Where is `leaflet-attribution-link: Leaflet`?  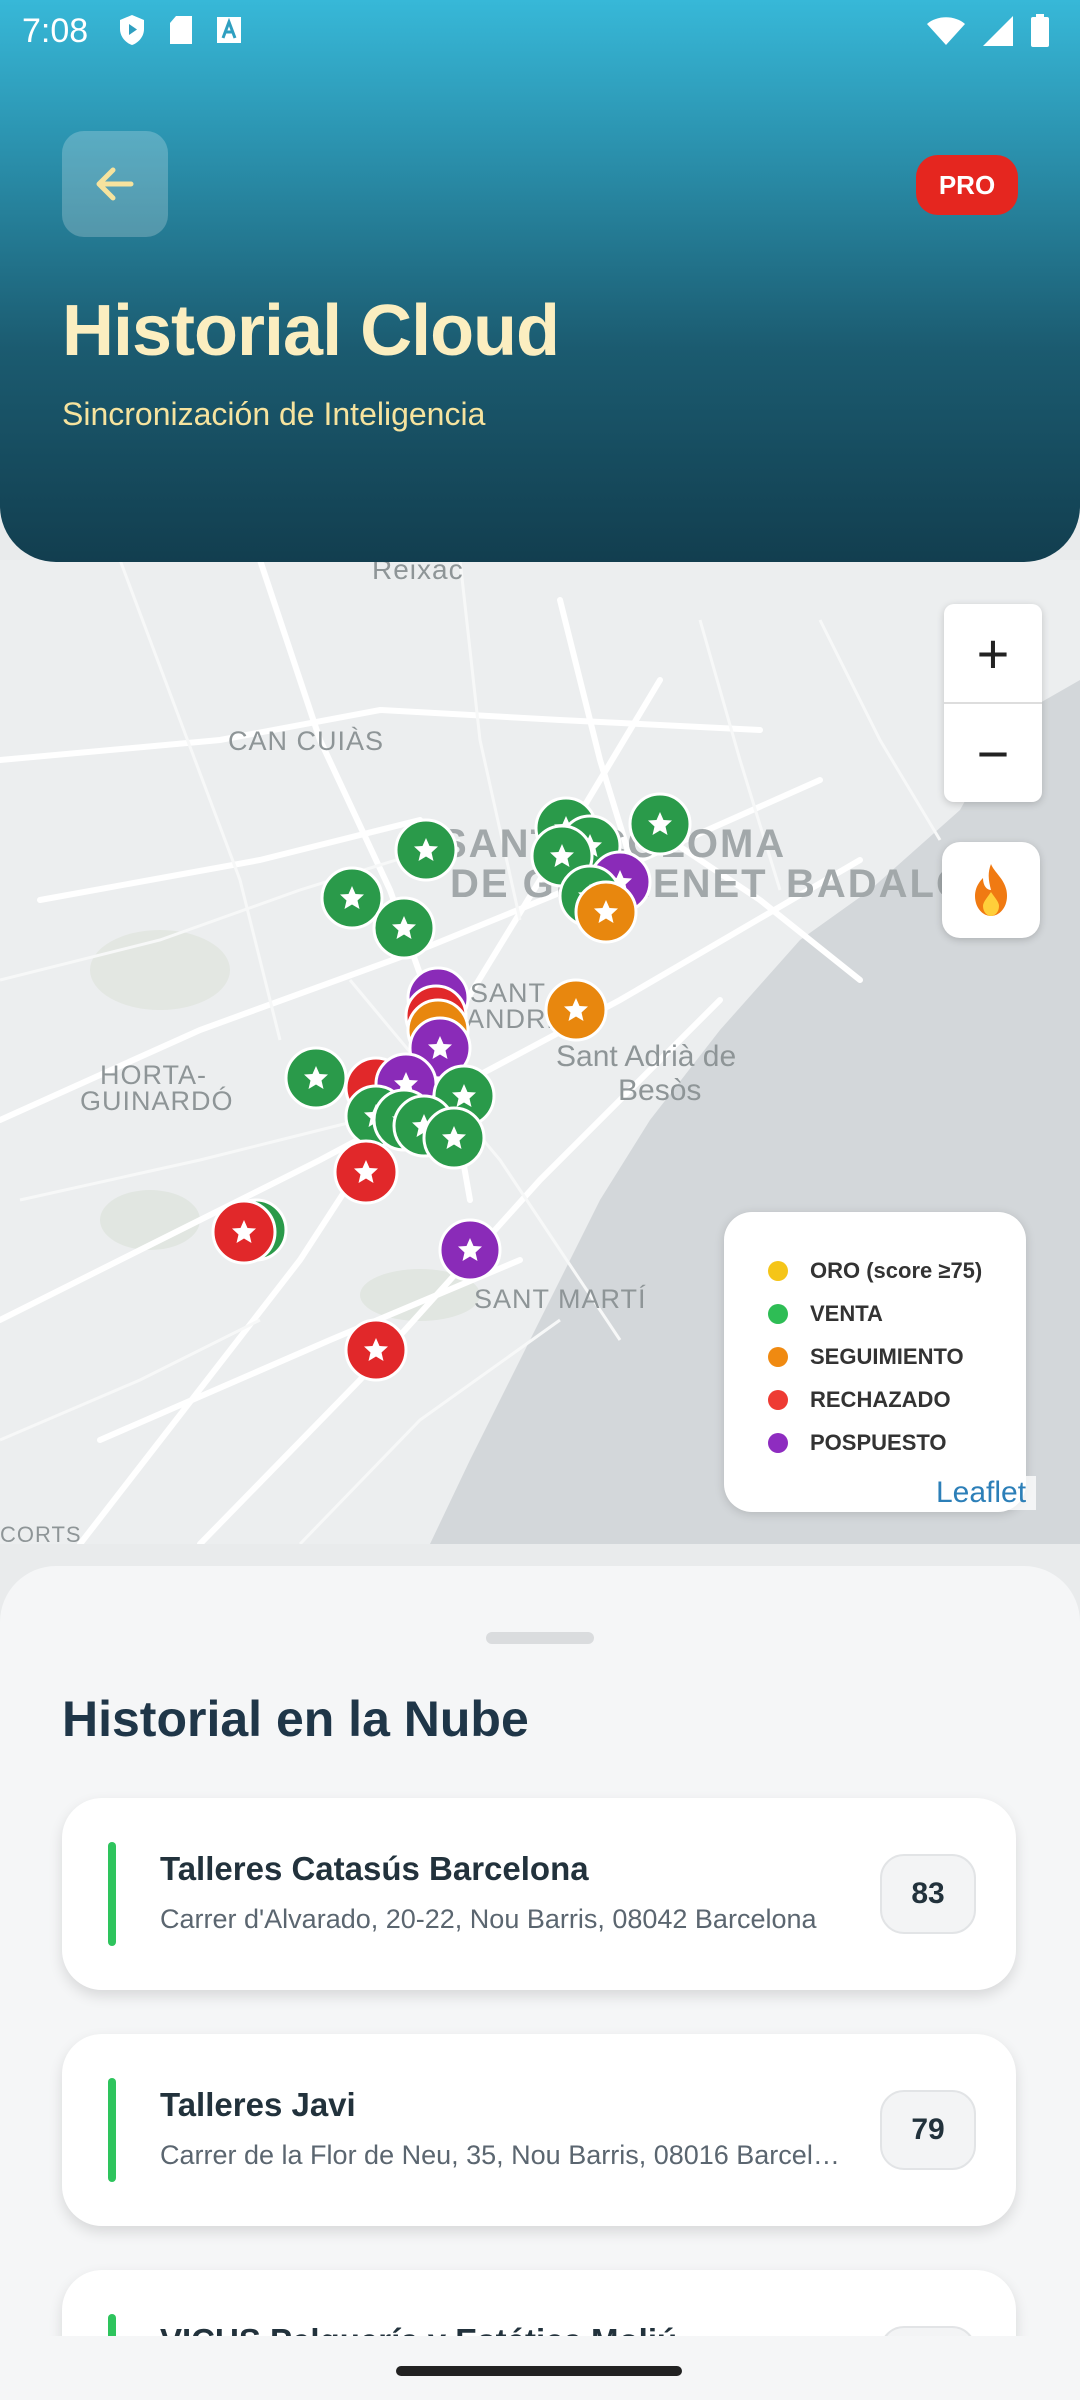
leaflet-attribution-link: Leaflet is located at coordinates (981, 1493).